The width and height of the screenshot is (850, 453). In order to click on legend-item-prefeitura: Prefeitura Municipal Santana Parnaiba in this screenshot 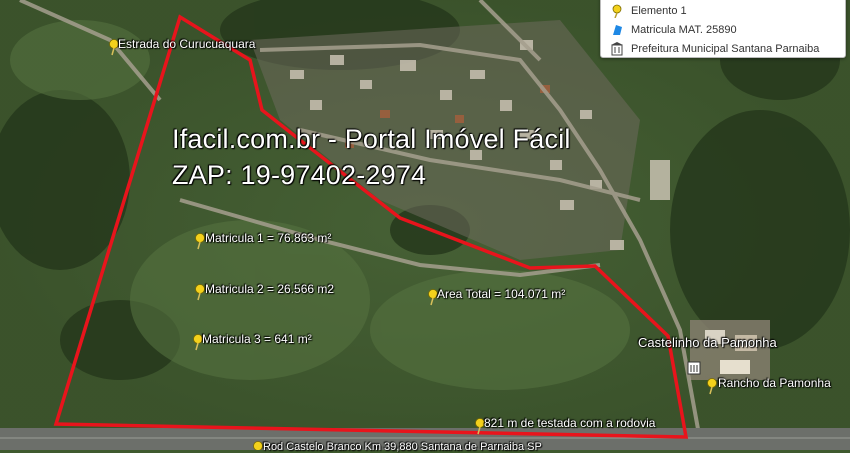, I will do `click(715, 49)`.